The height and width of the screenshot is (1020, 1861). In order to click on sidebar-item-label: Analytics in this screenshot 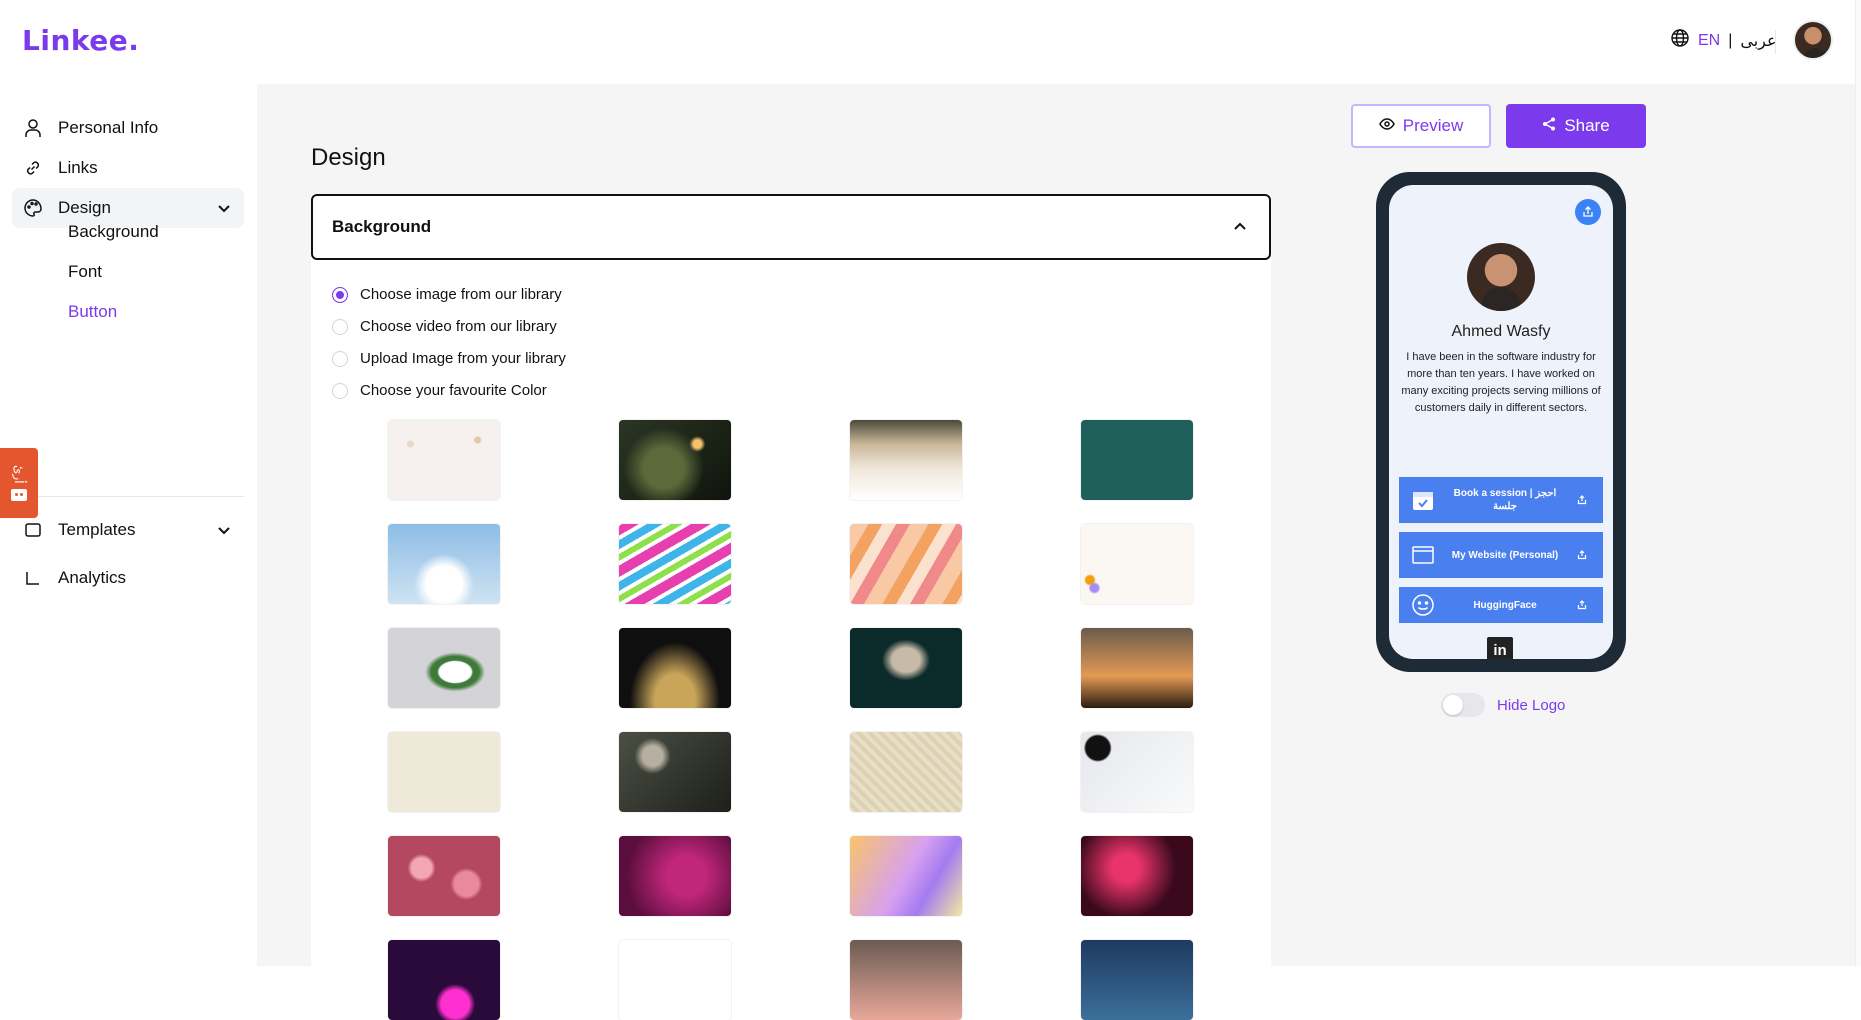, I will do `click(92, 577)`.